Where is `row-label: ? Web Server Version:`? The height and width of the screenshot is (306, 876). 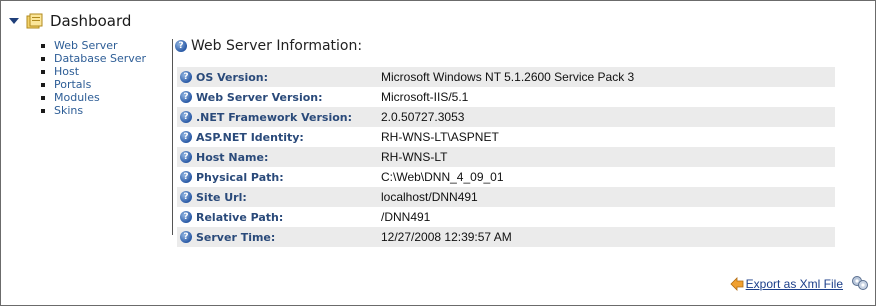 row-label: ? Web Server Version: is located at coordinates (279, 97).